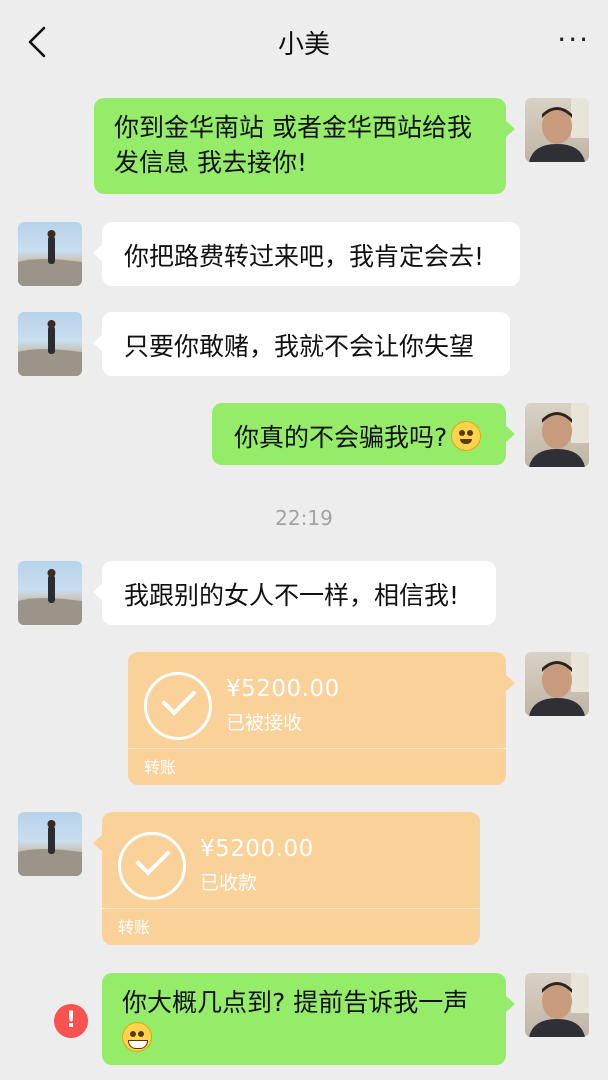 The height and width of the screenshot is (1080, 608). I want to click on transfer-status: 已被接收, so click(264, 723).